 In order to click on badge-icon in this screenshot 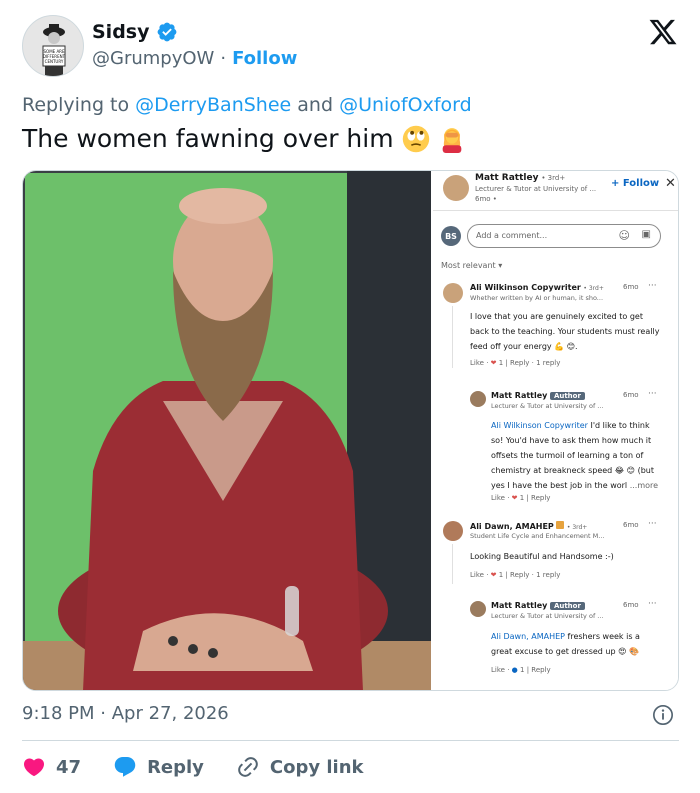, I will do `click(560, 525)`.